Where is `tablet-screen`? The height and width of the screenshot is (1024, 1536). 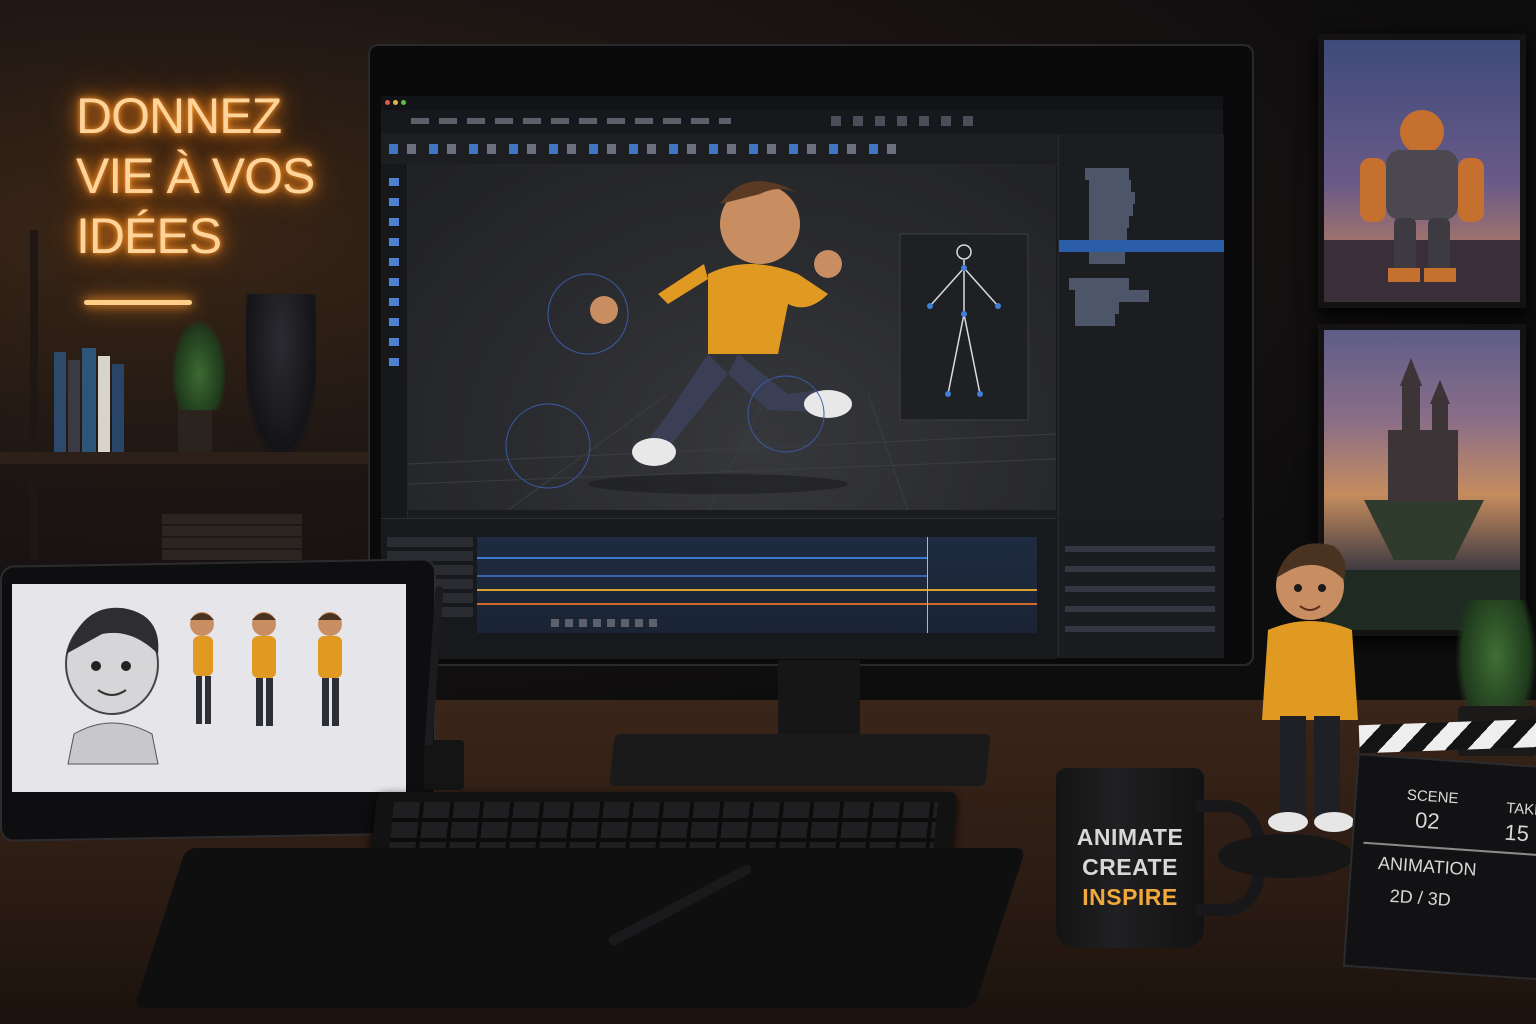 tablet-screen is located at coordinates (209, 688).